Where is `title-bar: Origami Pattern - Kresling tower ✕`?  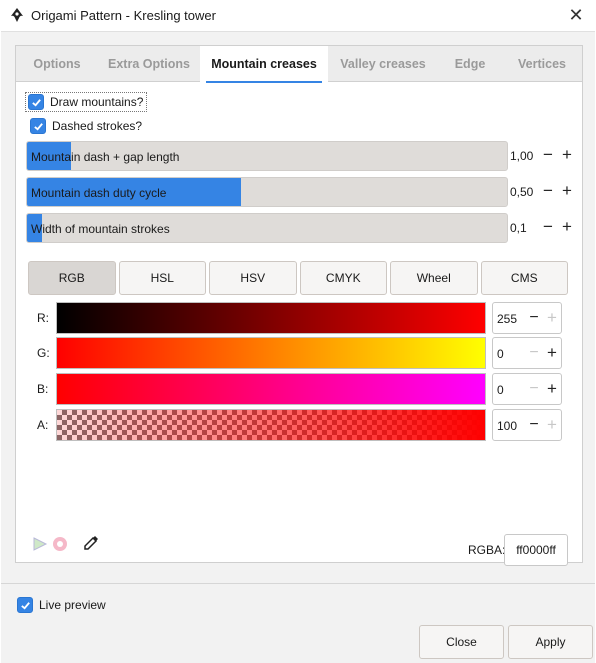
title-bar: Origami Pattern - Kresling tower ✕ is located at coordinates (298, 15).